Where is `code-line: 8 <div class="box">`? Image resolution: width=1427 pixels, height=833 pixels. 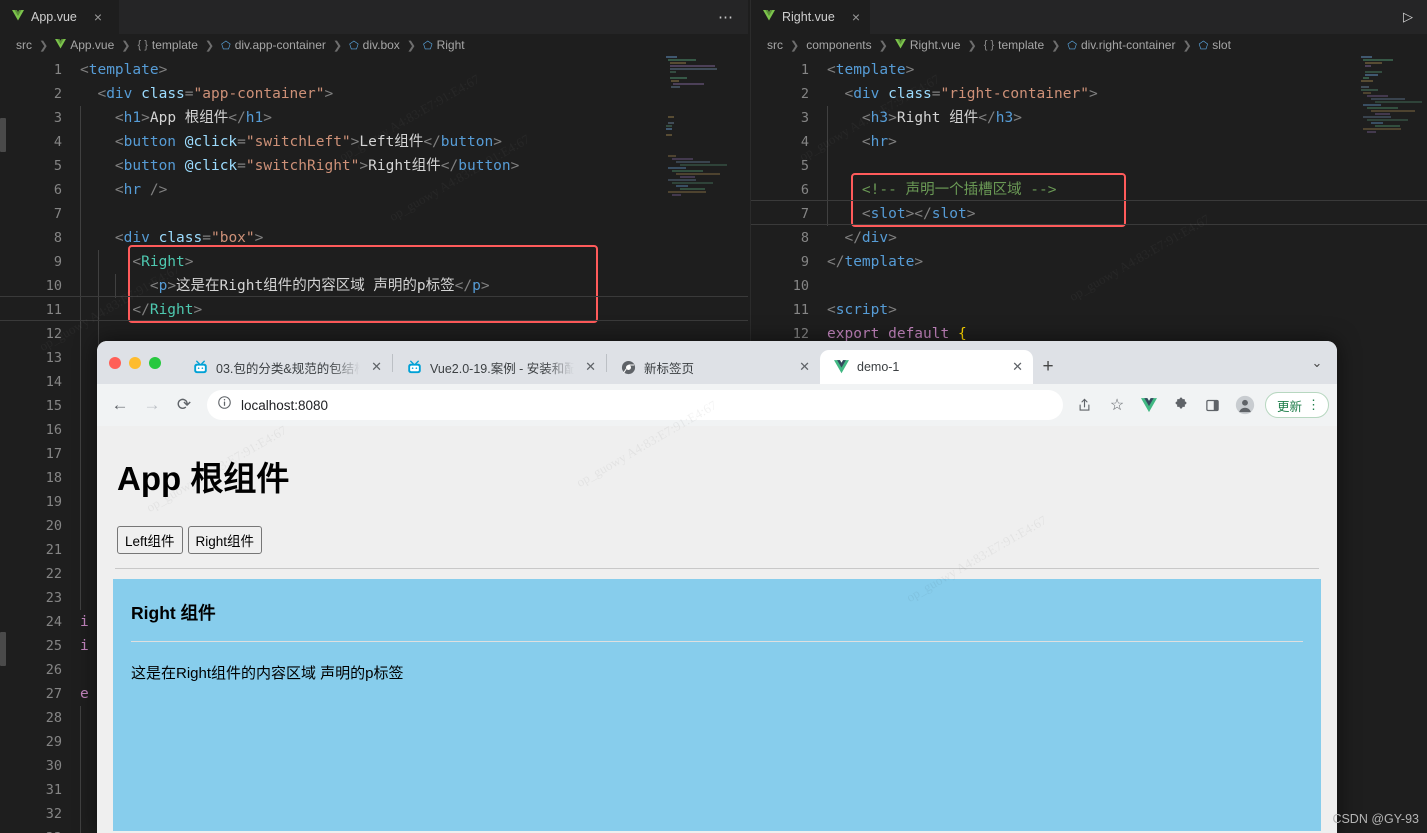
code-line: 8 <div class="box"> is located at coordinates (374, 238).